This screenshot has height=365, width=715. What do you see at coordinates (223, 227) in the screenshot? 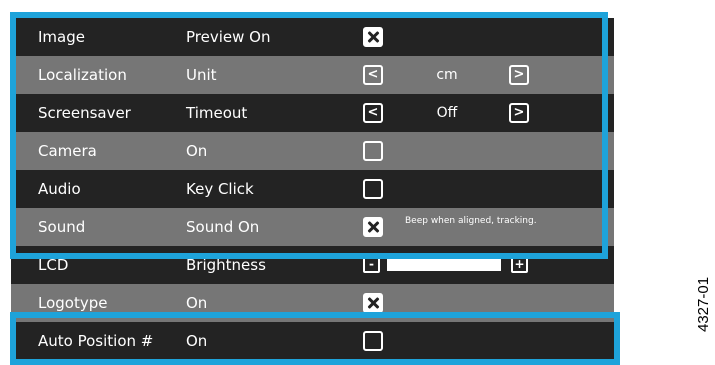
I see `row-setting: Sound On` at bounding box center [223, 227].